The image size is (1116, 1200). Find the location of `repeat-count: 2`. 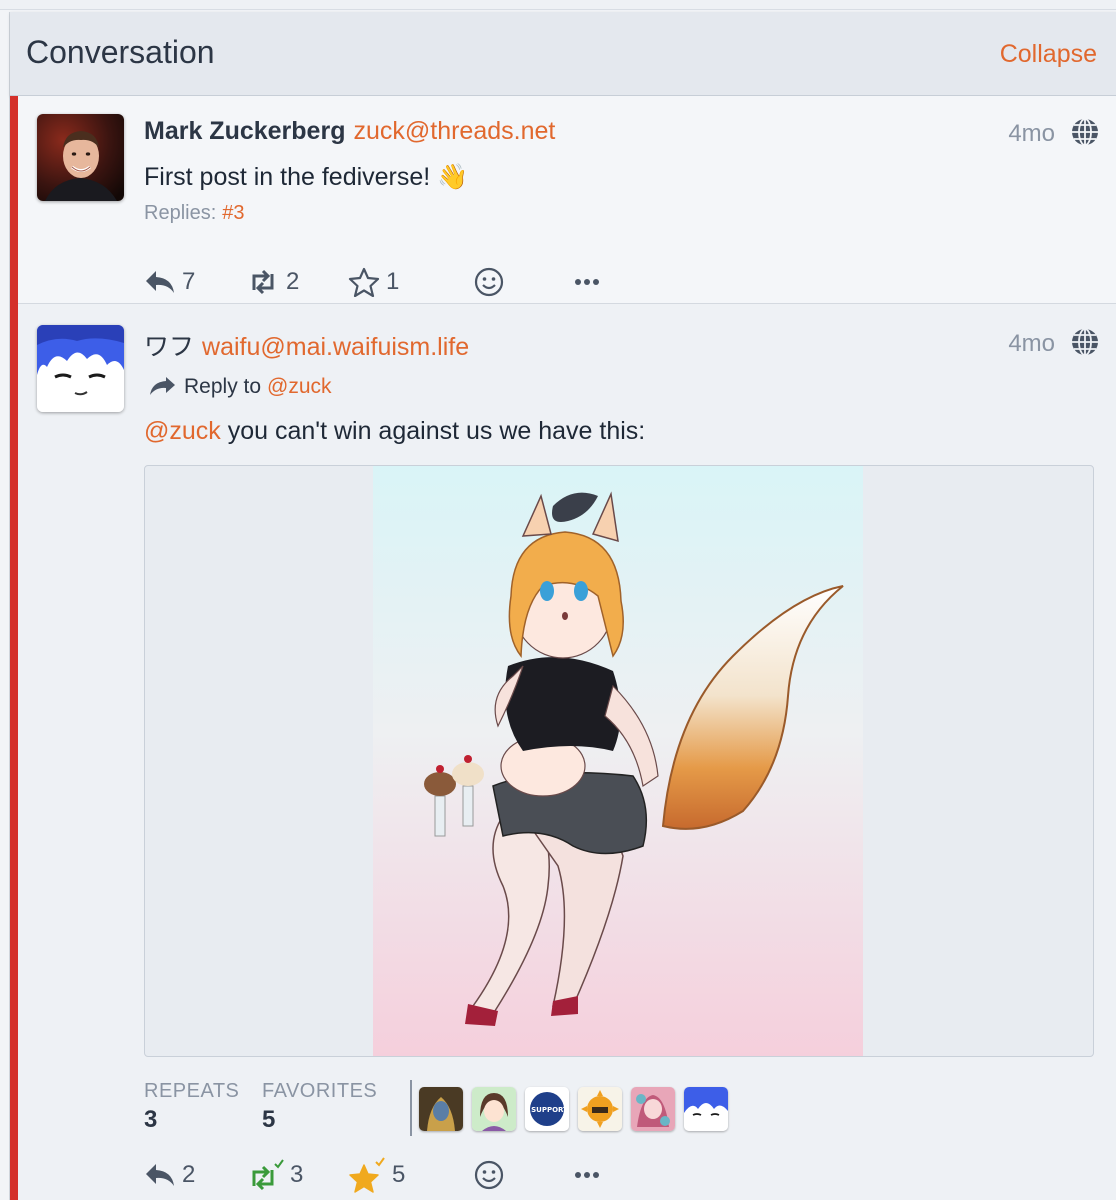

repeat-count: 2 is located at coordinates (293, 281).